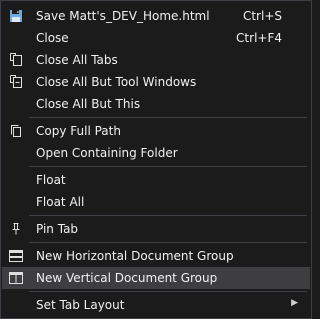  I want to click on menu-item-label: Float, so click(51, 180).